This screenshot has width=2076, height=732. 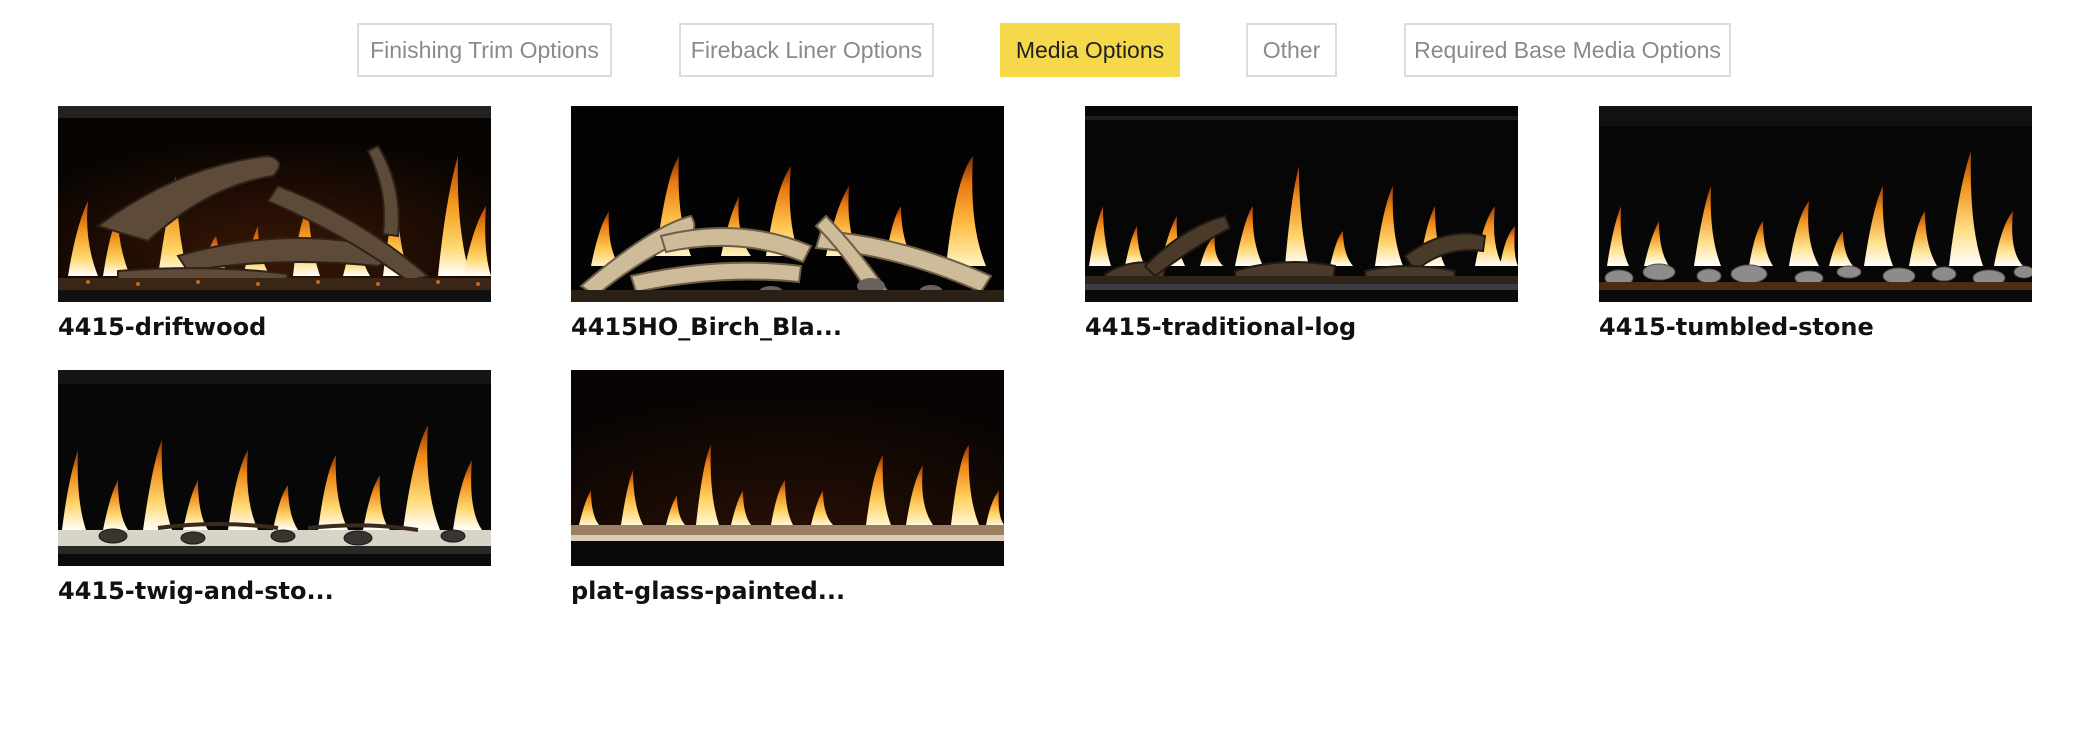 I want to click on gallery-card-title: 4415-driftwood, so click(x=274, y=327).